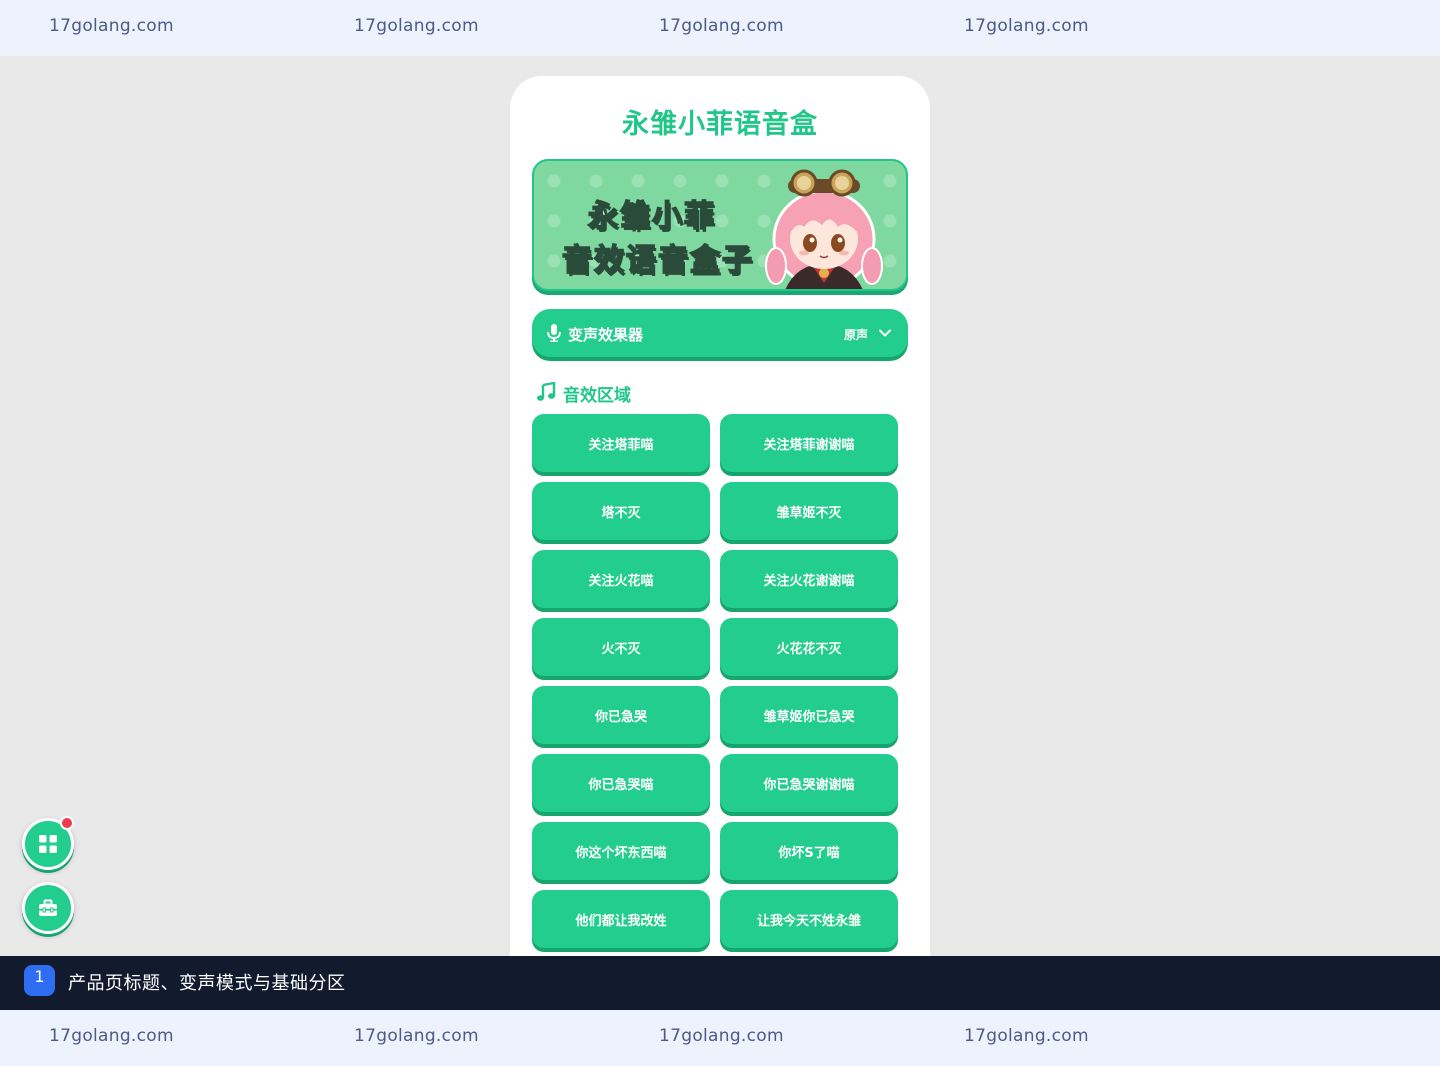 The height and width of the screenshot is (1066, 1440). I want to click on sound-button: 让我今天不姓永雏, so click(809, 919).